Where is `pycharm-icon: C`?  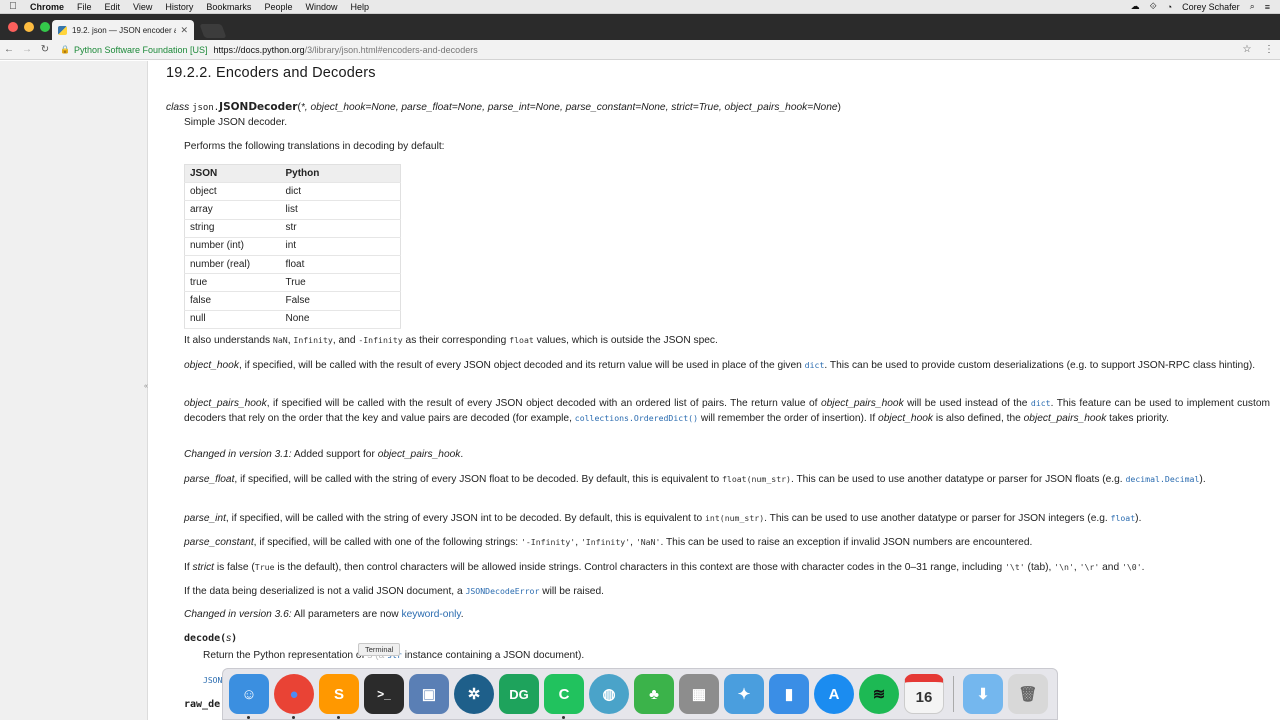
pycharm-icon: C is located at coordinates (564, 696).